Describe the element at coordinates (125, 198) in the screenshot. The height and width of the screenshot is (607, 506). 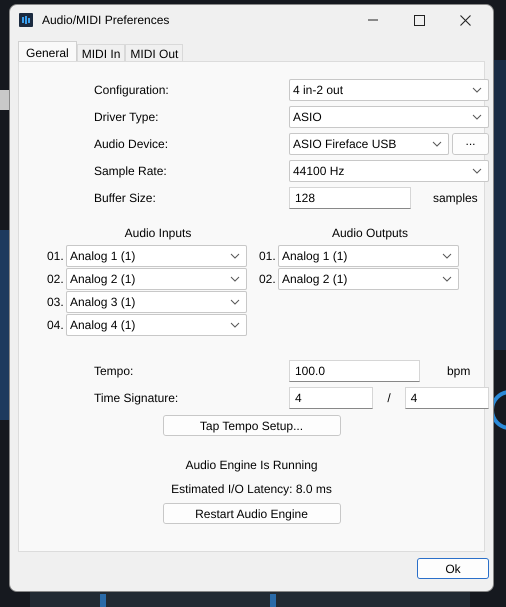
I see `field-label: Buffer Size:` at that location.